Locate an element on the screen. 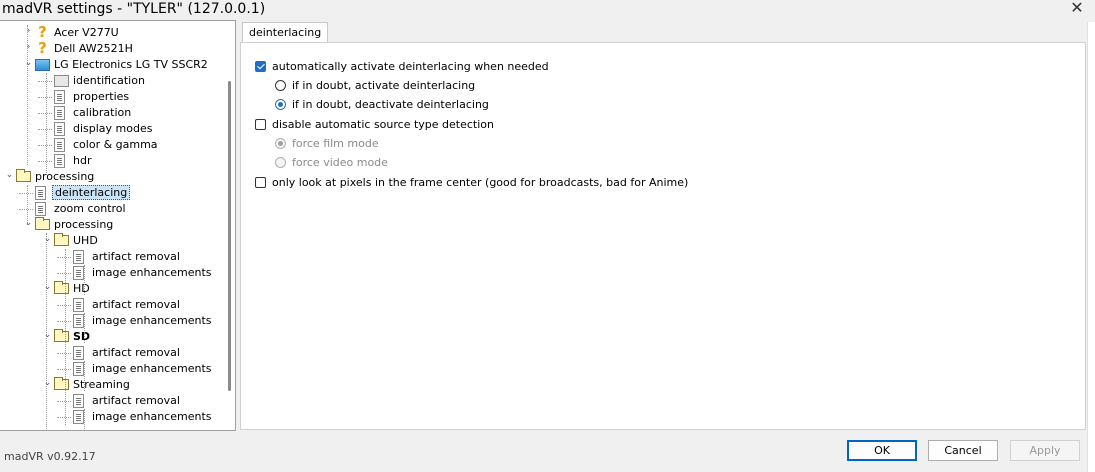 The width and height of the screenshot is (1095, 472). doubt-deactivate-radio is located at coordinates (280, 104).